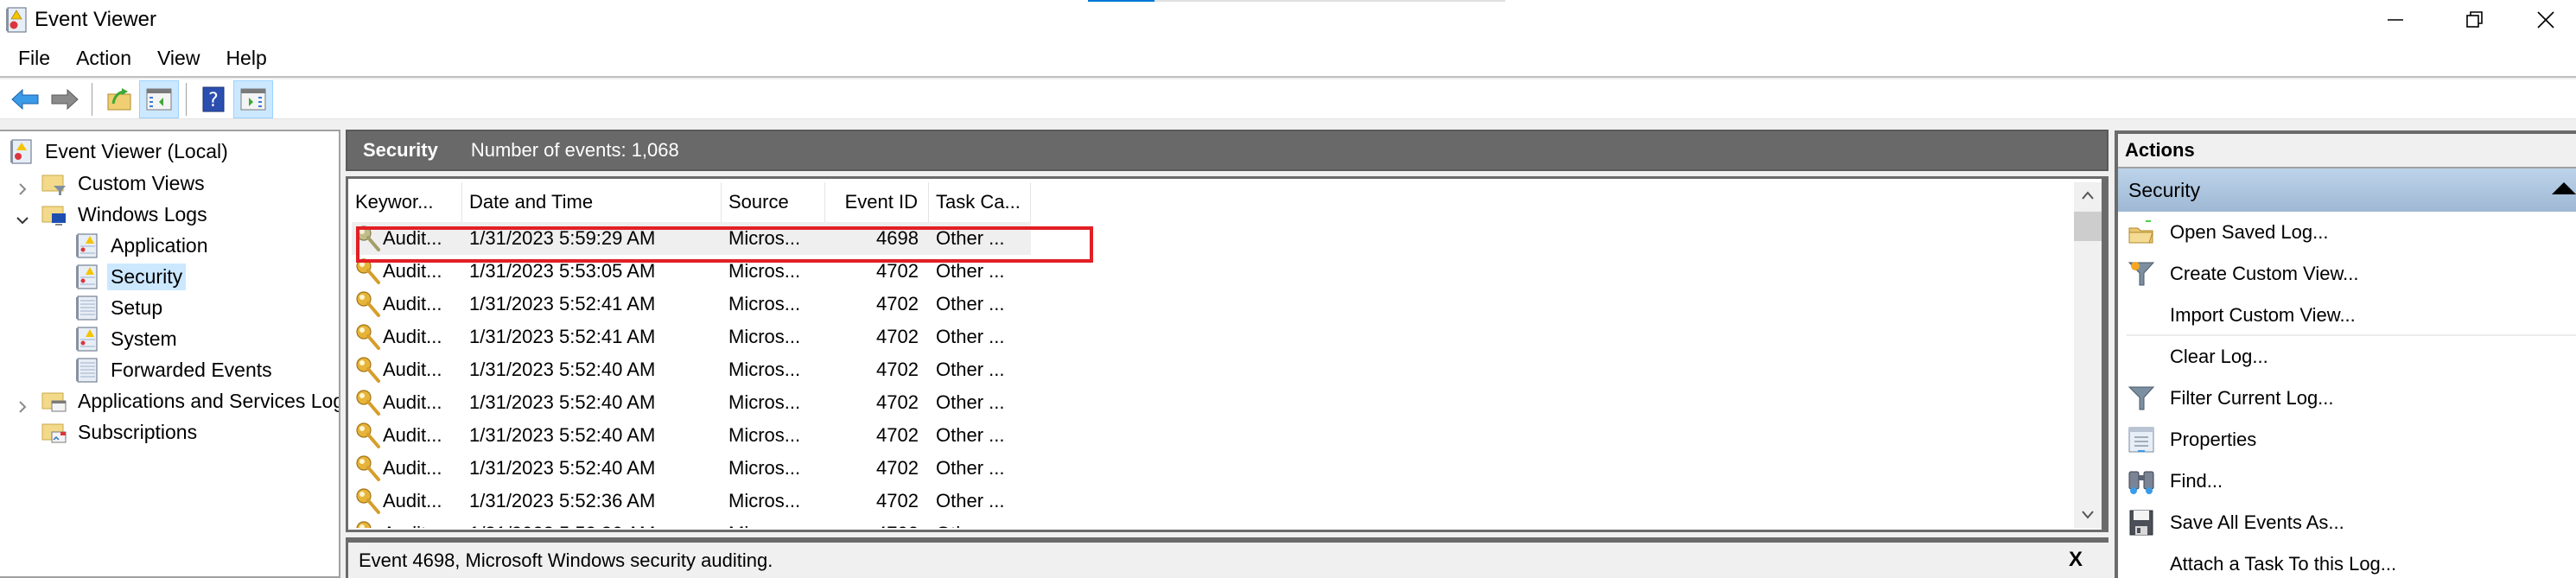 This screenshot has width=2576, height=578. Describe the element at coordinates (2546, 20) in the screenshot. I see `close-button` at that location.